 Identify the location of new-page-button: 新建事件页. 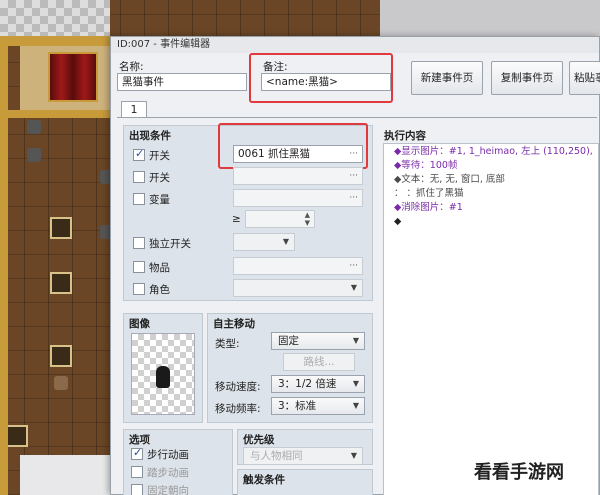
(447, 78).